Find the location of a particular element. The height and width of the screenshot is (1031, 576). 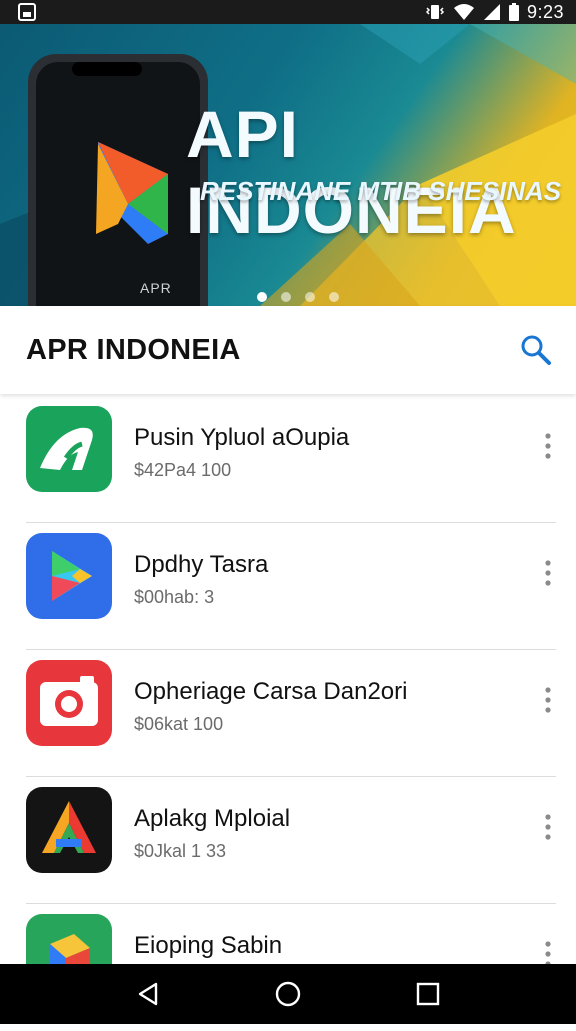

carousel-indicator is located at coordinates (298, 297).